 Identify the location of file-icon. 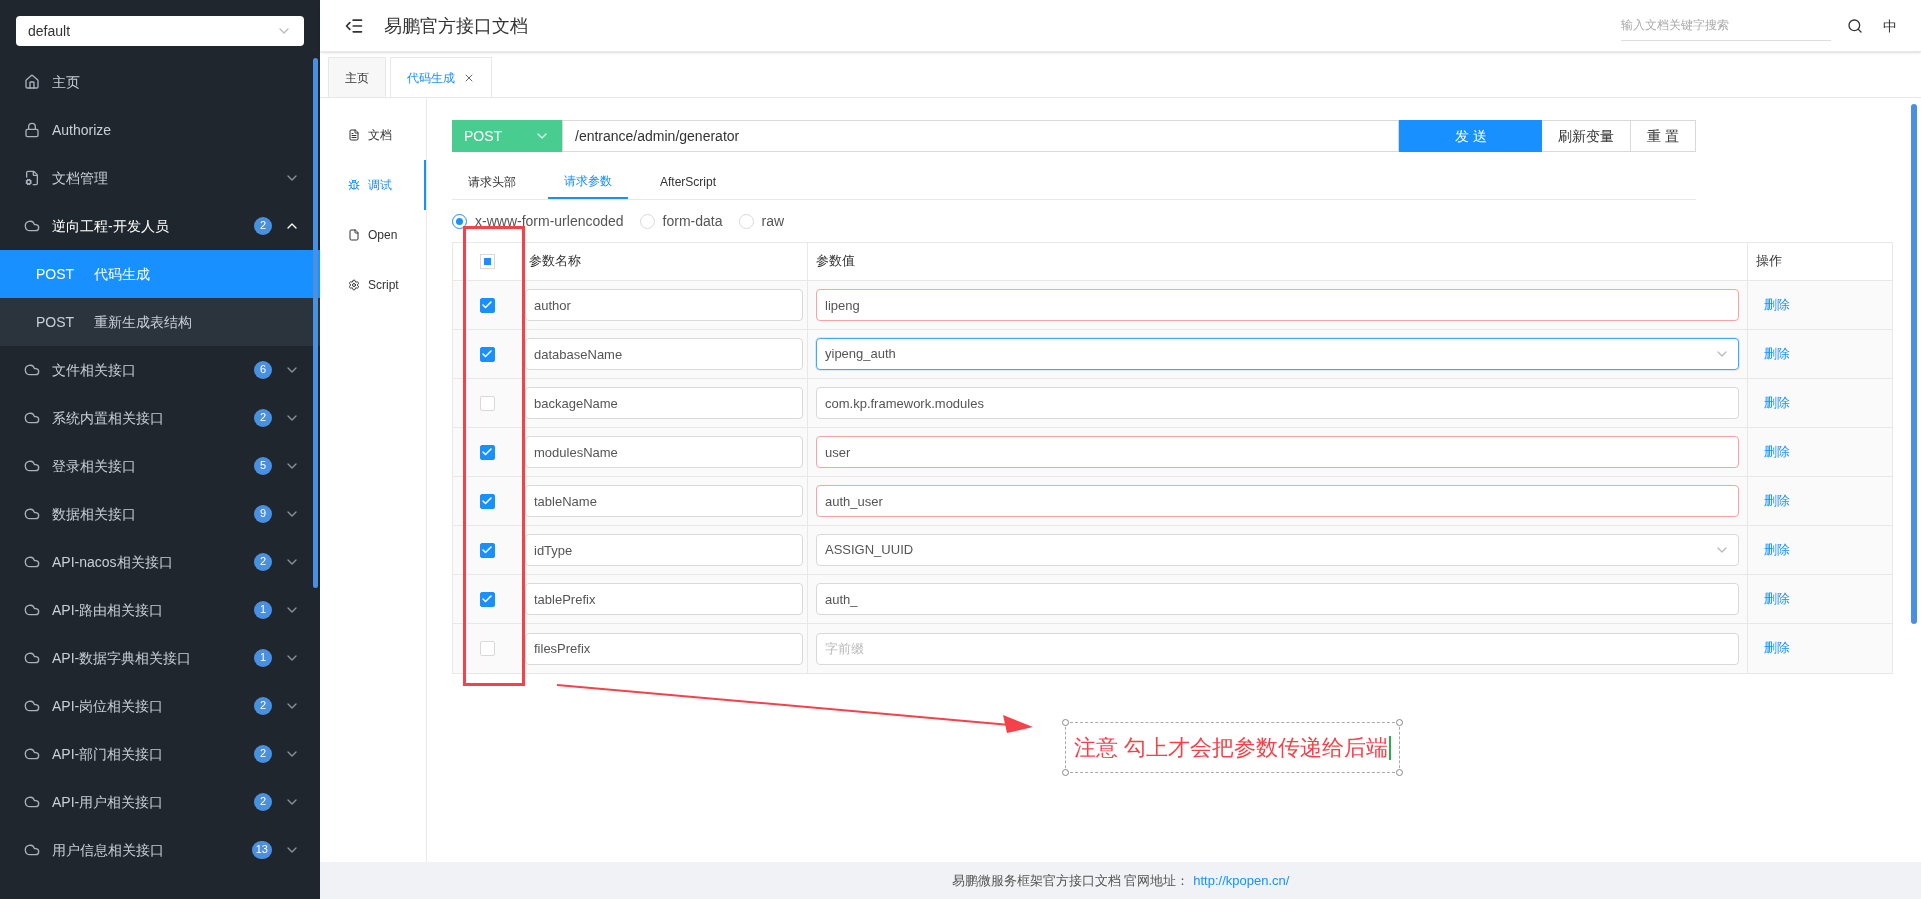
(354, 235).